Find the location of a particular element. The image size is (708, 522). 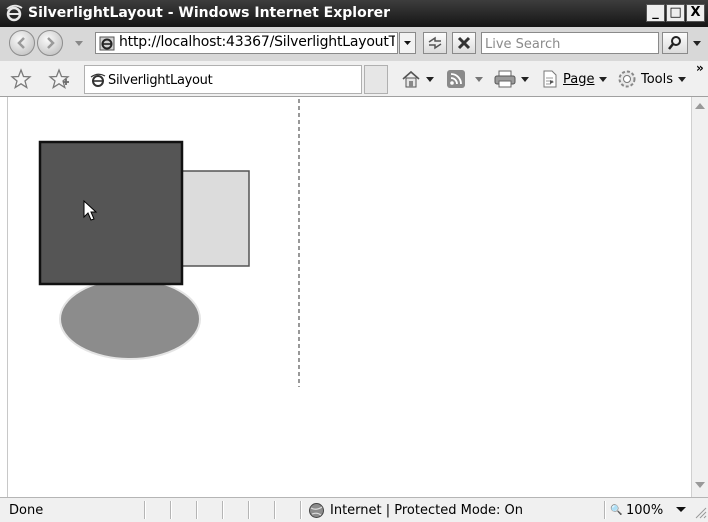

tab-silverlightlayout: SilverlightLayout is located at coordinates (223, 79).